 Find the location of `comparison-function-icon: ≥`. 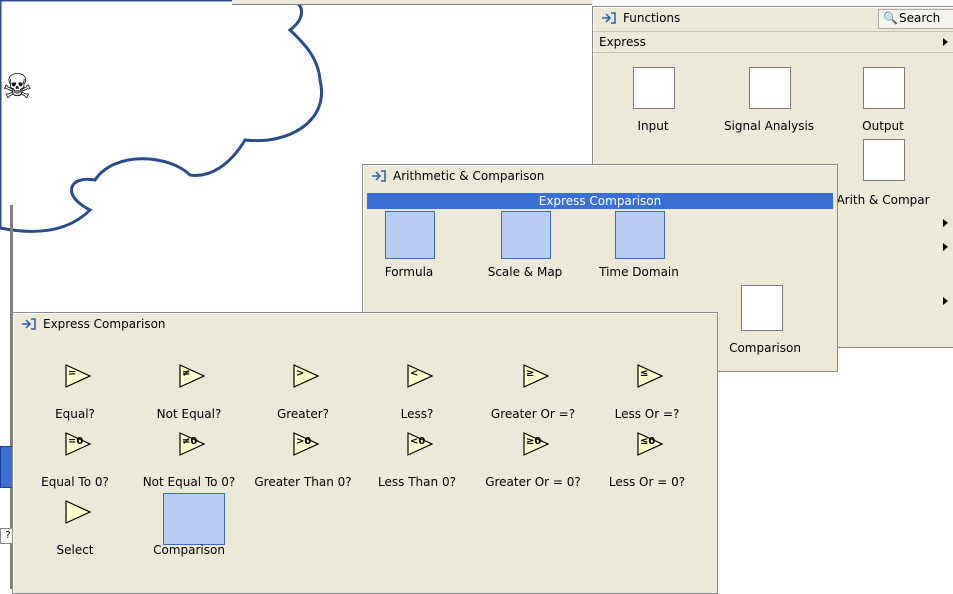

comparison-function-icon: ≥ is located at coordinates (536, 376).